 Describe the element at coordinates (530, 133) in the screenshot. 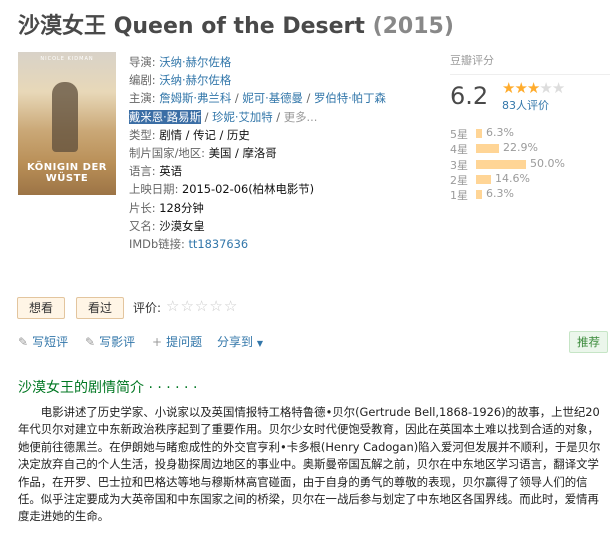

I see `rating-row: 5星 6.3%` at that location.